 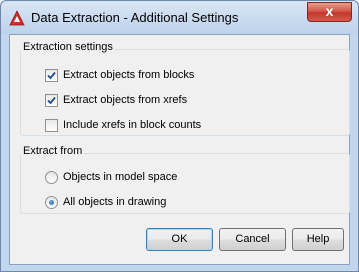 What do you see at coordinates (252, 239) in the screenshot?
I see `cancel-button: Cancel` at bounding box center [252, 239].